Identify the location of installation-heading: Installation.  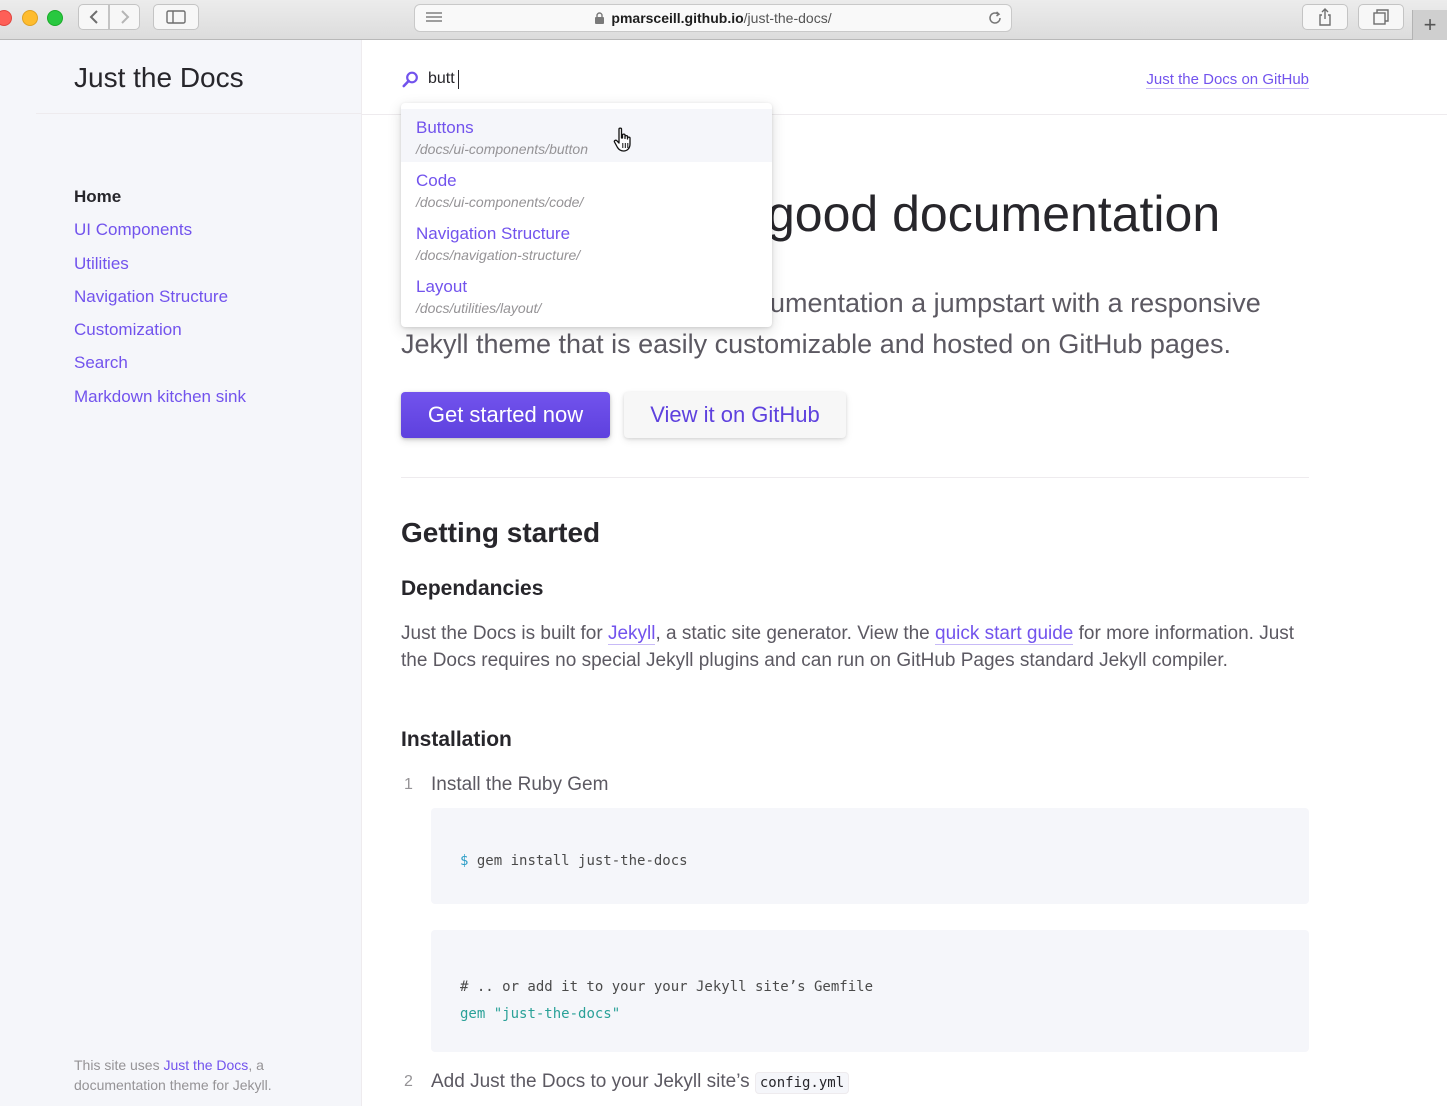
(456, 739).